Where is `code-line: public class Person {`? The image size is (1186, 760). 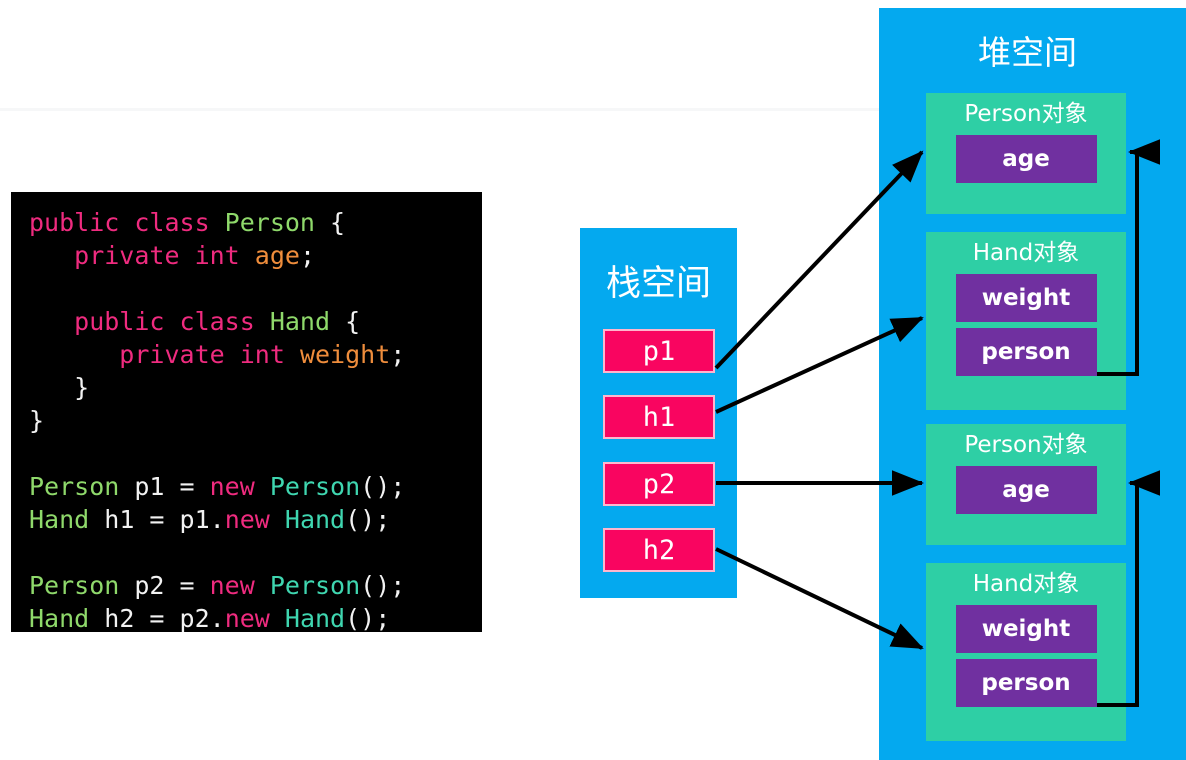 code-line: public class Person { is located at coordinates (255, 222).